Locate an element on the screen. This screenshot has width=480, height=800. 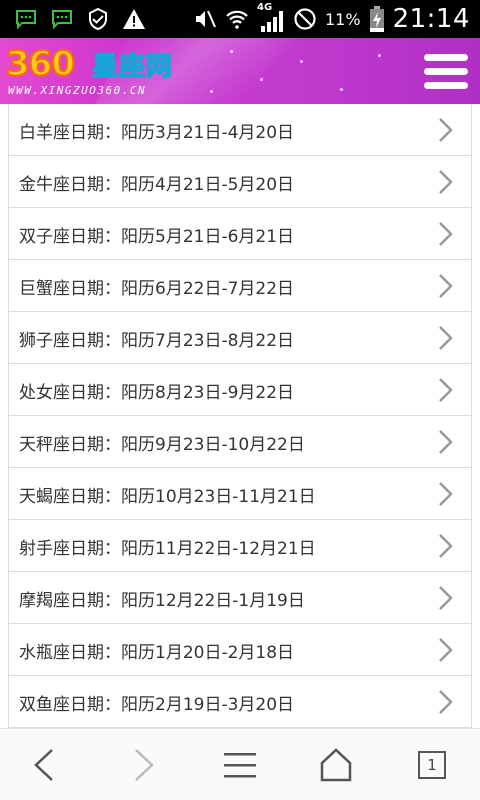
warning-icon is located at coordinates (134, 19).